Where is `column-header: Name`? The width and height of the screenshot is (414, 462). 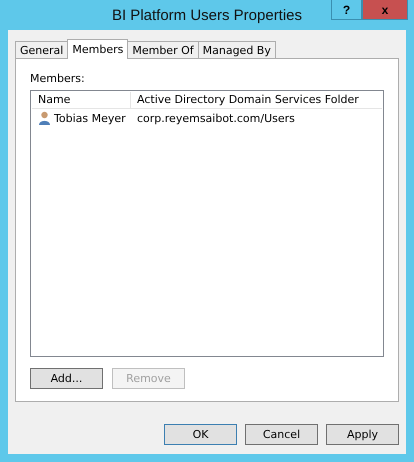
column-header: Name is located at coordinates (81, 100).